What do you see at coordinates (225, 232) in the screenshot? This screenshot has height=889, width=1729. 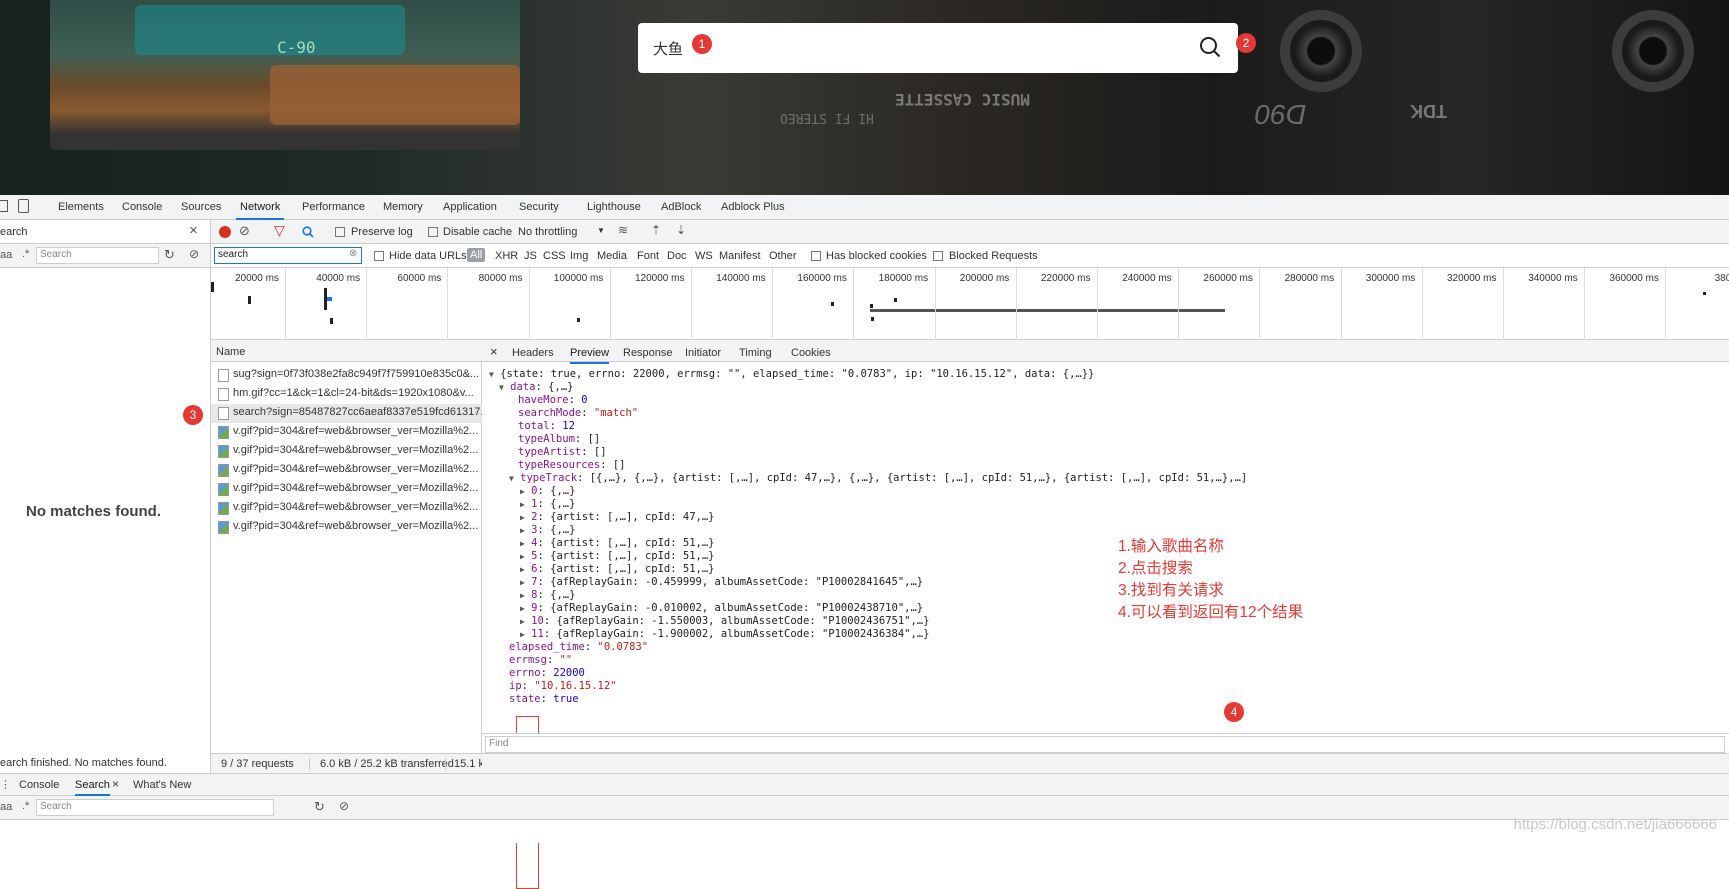 I see `record-button` at bounding box center [225, 232].